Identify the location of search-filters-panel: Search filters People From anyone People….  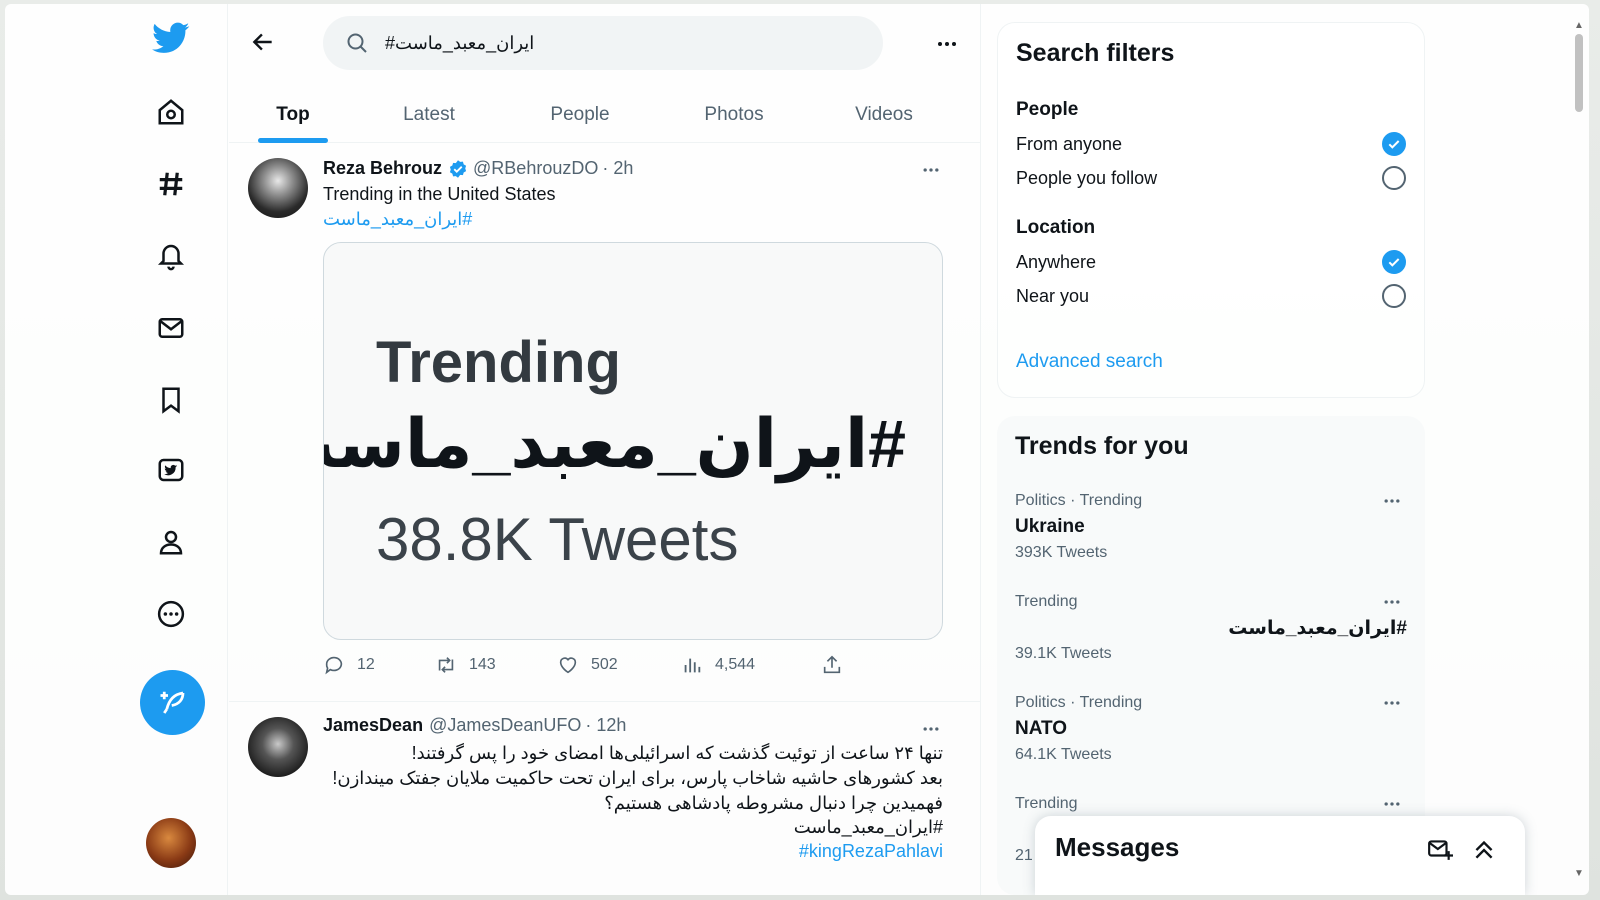
(1211, 210).